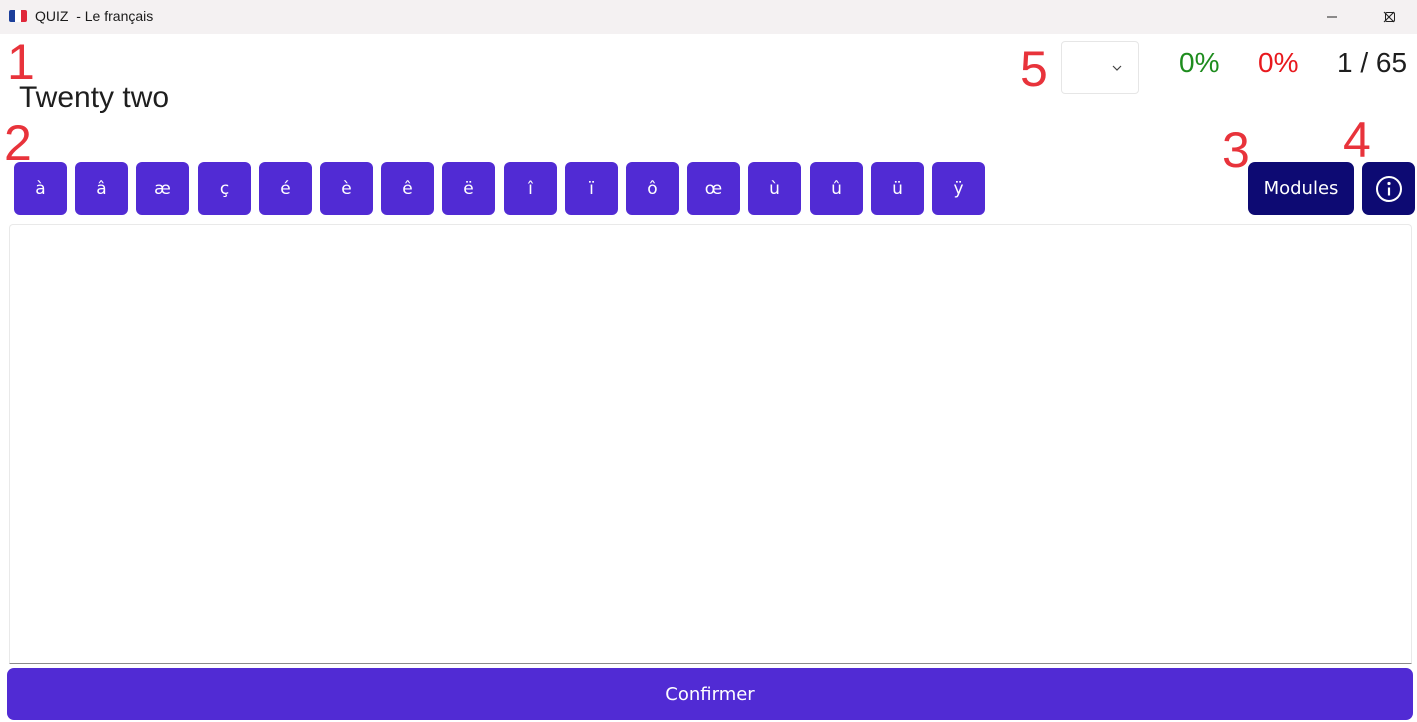 Image resolution: width=1417 pixels, height=722 pixels. I want to click on close-icon, so click(1389, 17).